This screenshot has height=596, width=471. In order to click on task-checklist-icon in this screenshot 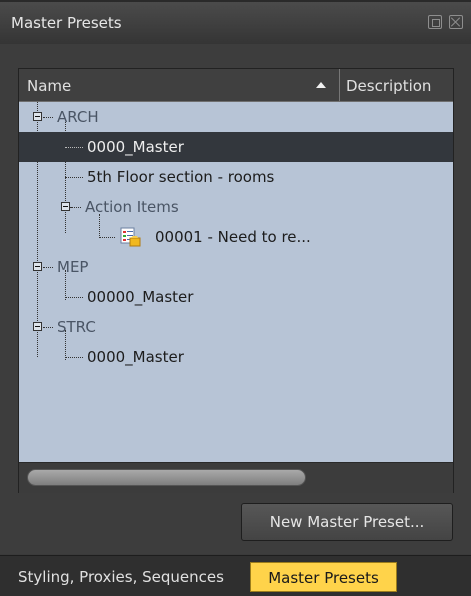, I will do `click(130, 237)`.